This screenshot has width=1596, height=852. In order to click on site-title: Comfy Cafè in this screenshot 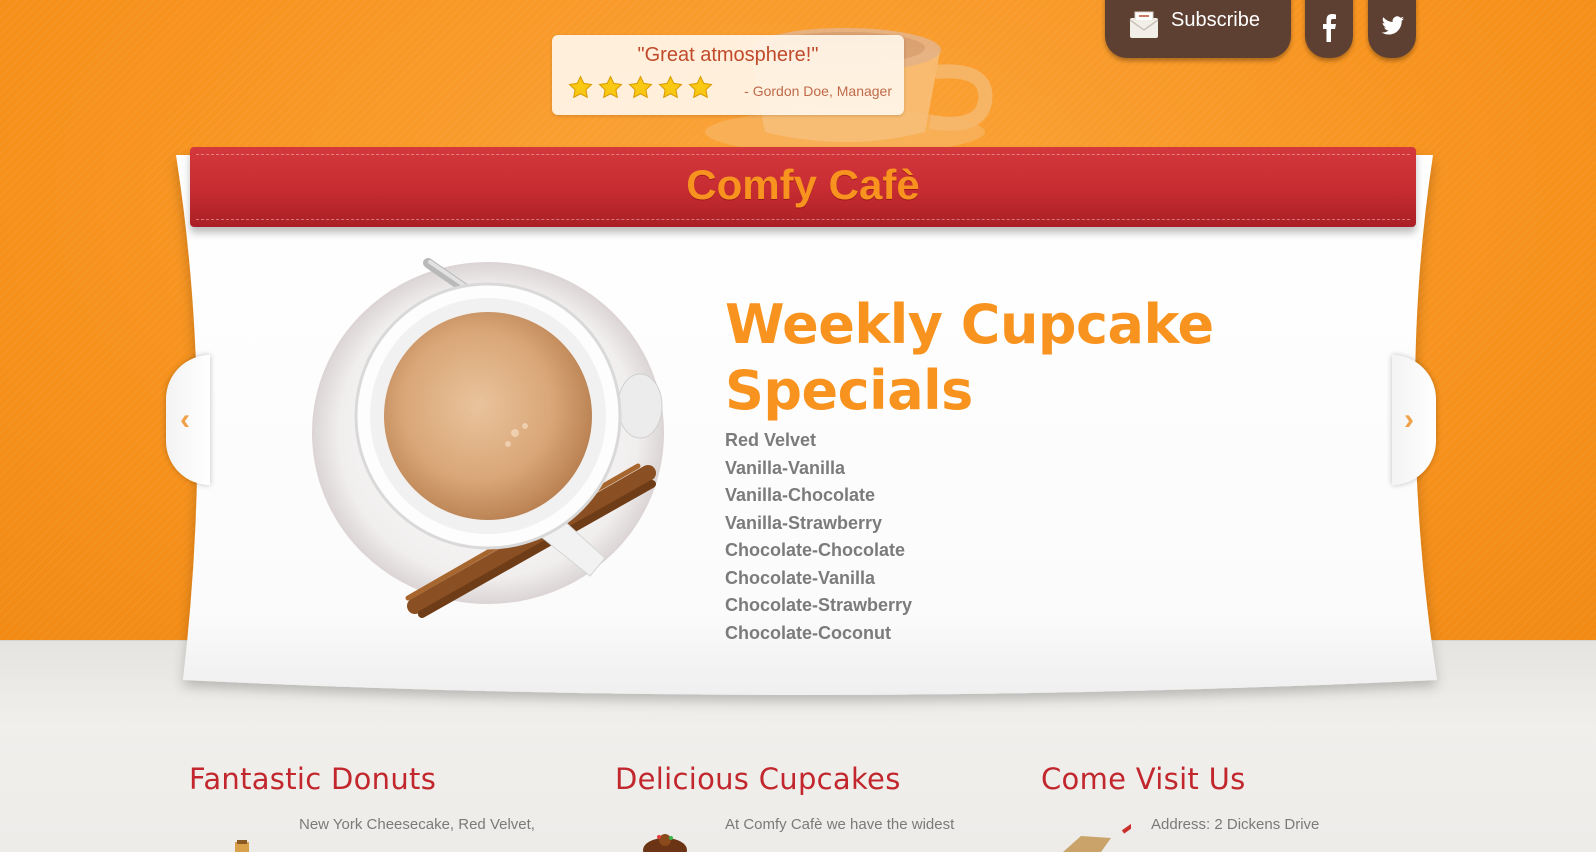, I will do `click(803, 184)`.